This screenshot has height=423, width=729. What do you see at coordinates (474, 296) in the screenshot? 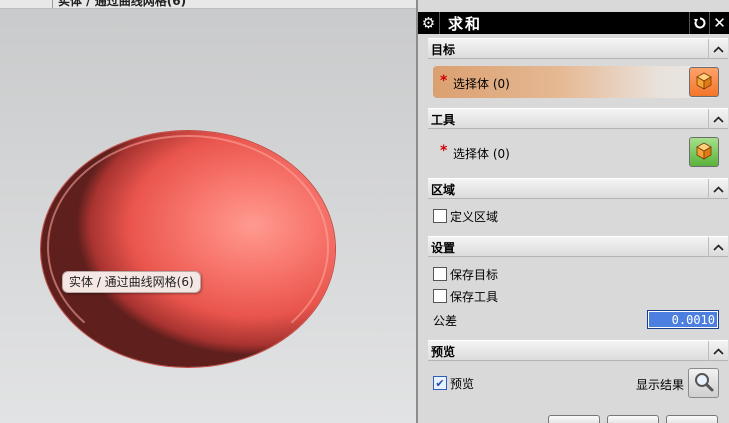
I see `keep-tool-label: 保存工具` at bounding box center [474, 296].